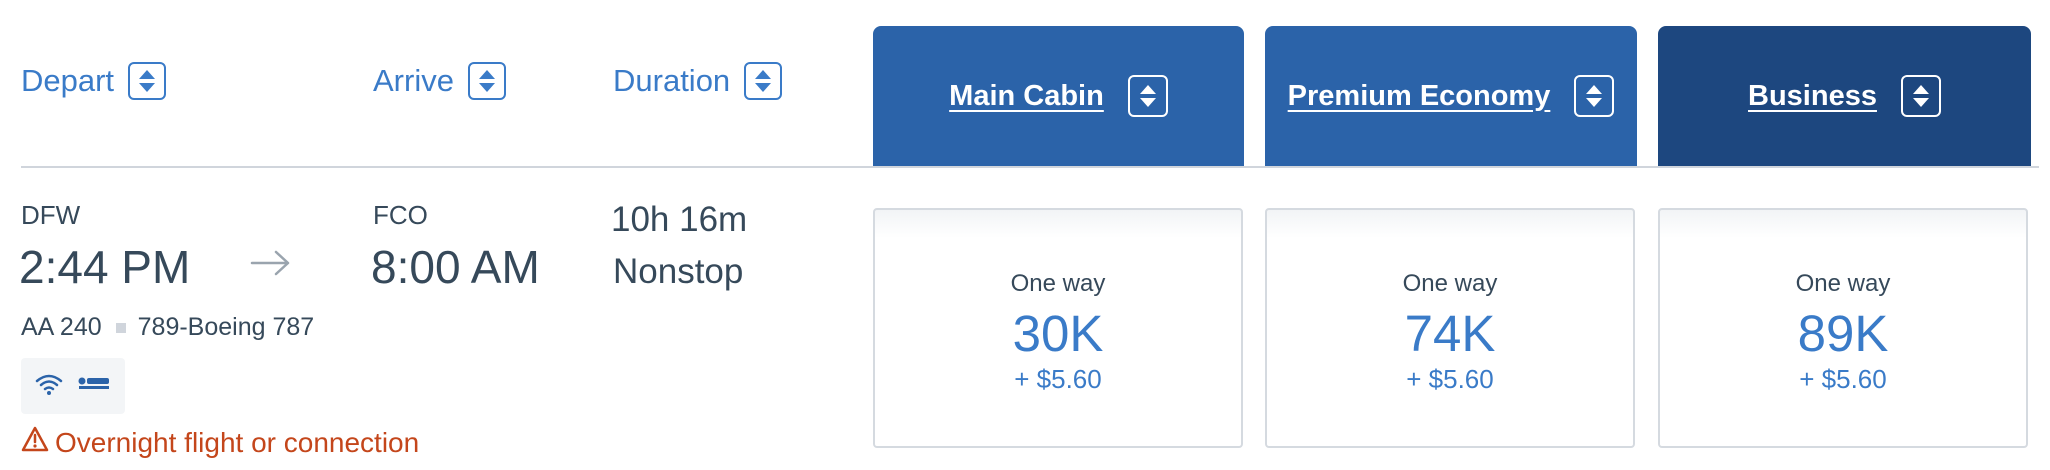 This screenshot has height=470, width=2050. I want to click on fare-card-business: One way 89K + $5.60, so click(1843, 328).